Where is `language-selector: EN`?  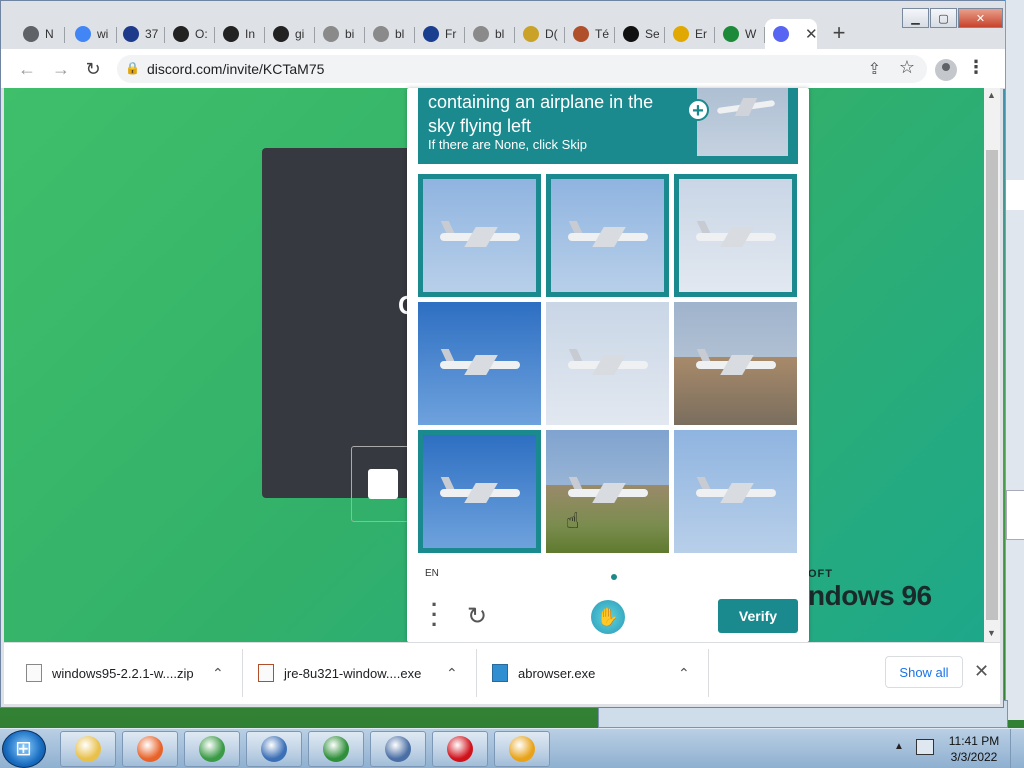 language-selector: EN is located at coordinates (432, 573).